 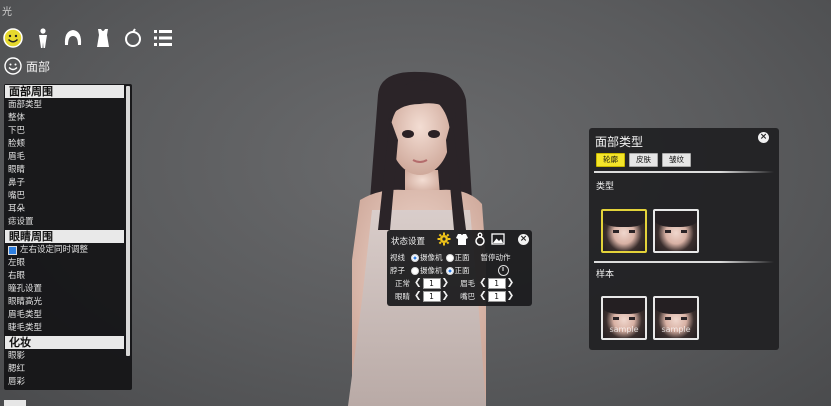 I want to click on list-item: 瞳孔设置, so click(x=68, y=289).